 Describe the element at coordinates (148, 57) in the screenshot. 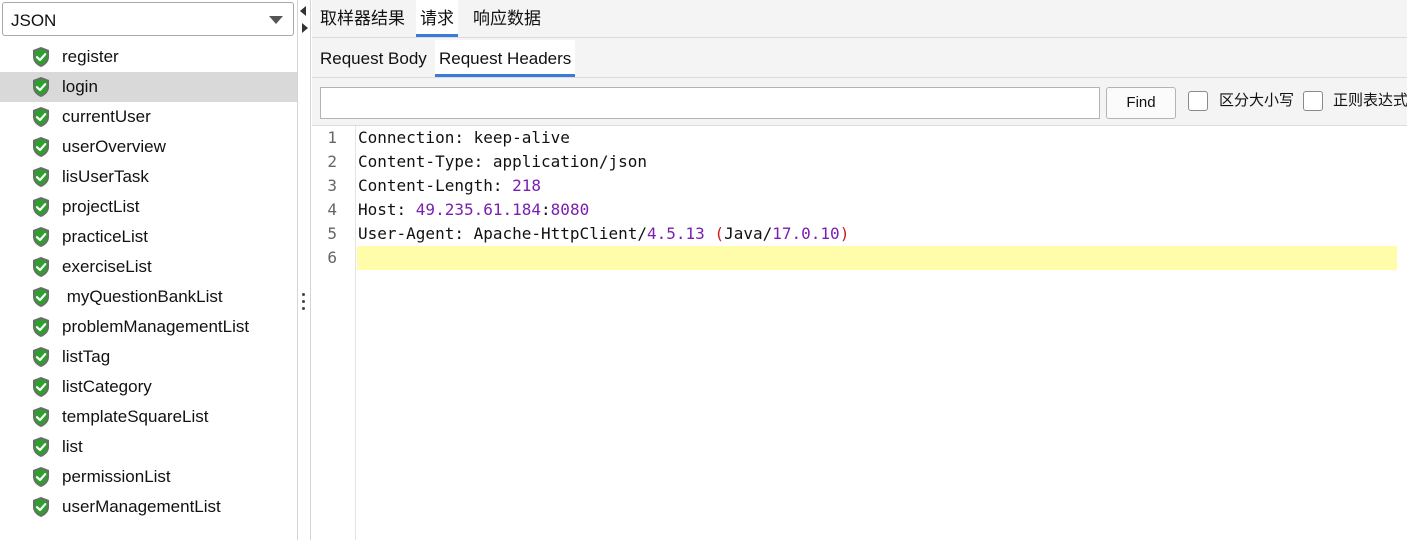

I see `tree-item: register` at that location.